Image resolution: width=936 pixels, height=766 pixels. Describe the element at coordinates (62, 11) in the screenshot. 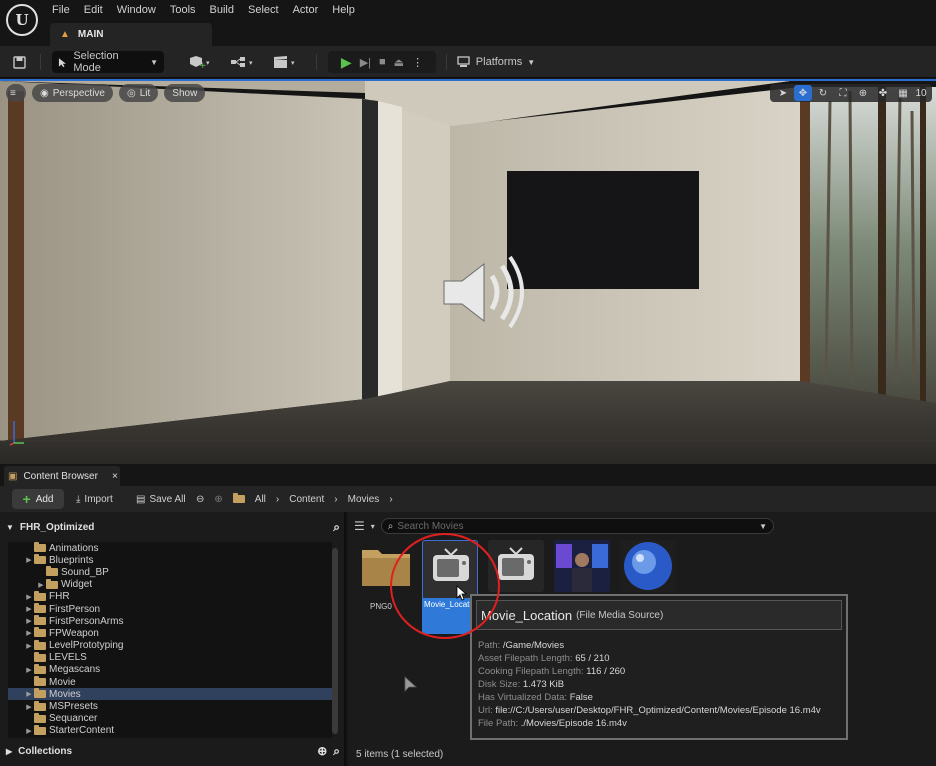

I see `menu-item-file: File` at that location.